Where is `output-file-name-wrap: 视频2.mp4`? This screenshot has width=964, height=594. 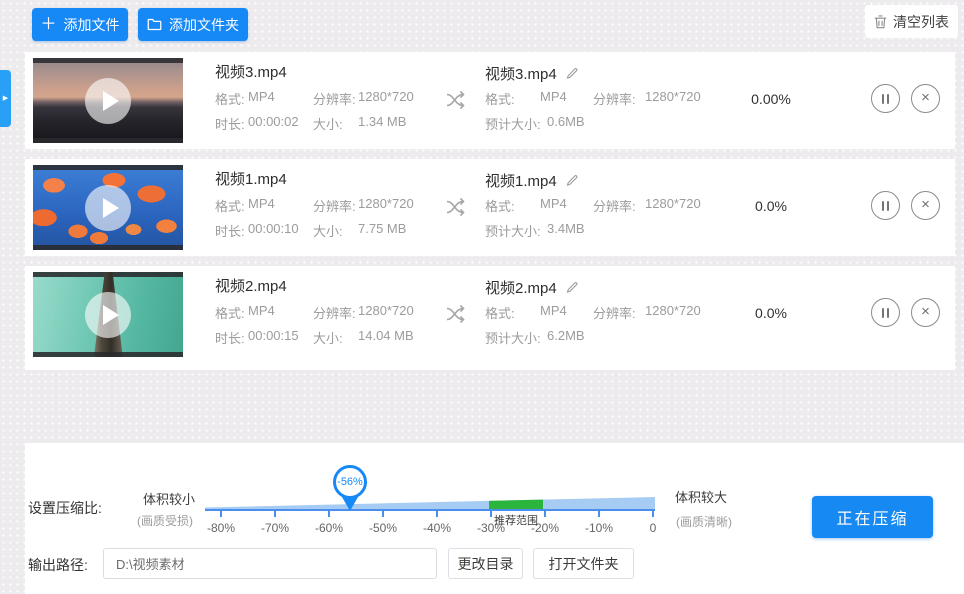
output-file-name-wrap: 视频2.mp4 is located at coordinates (532, 287).